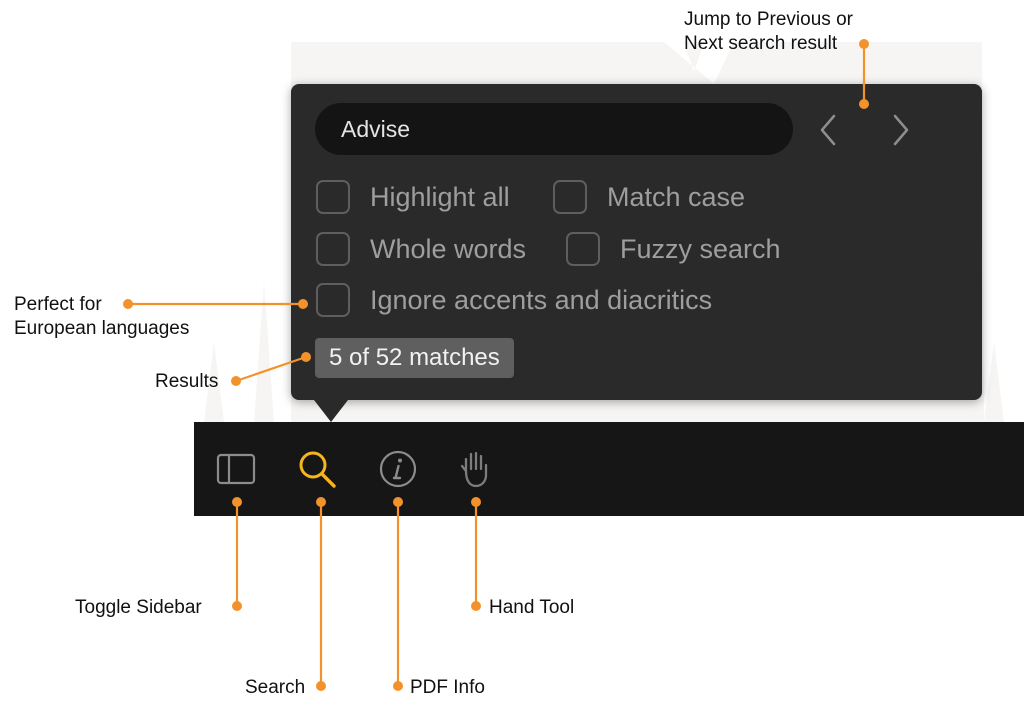 Image resolution: width=1024 pixels, height=716 pixels. I want to click on annotation-accents: Perfect for European languages, so click(102, 316).